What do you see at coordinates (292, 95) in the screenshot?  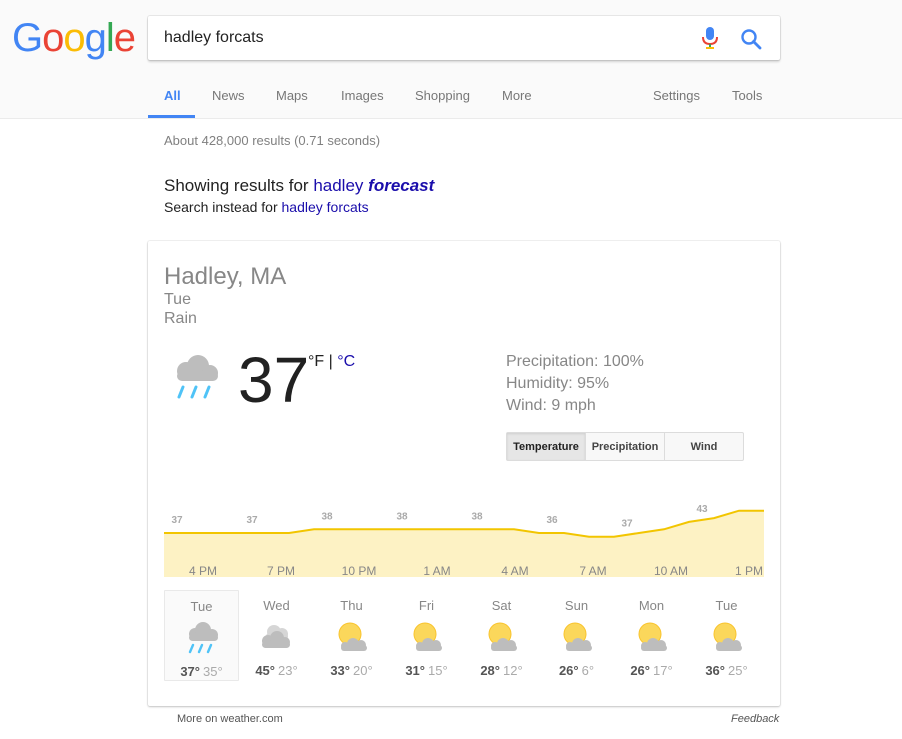 I see `tab-maps: Maps` at bounding box center [292, 95].